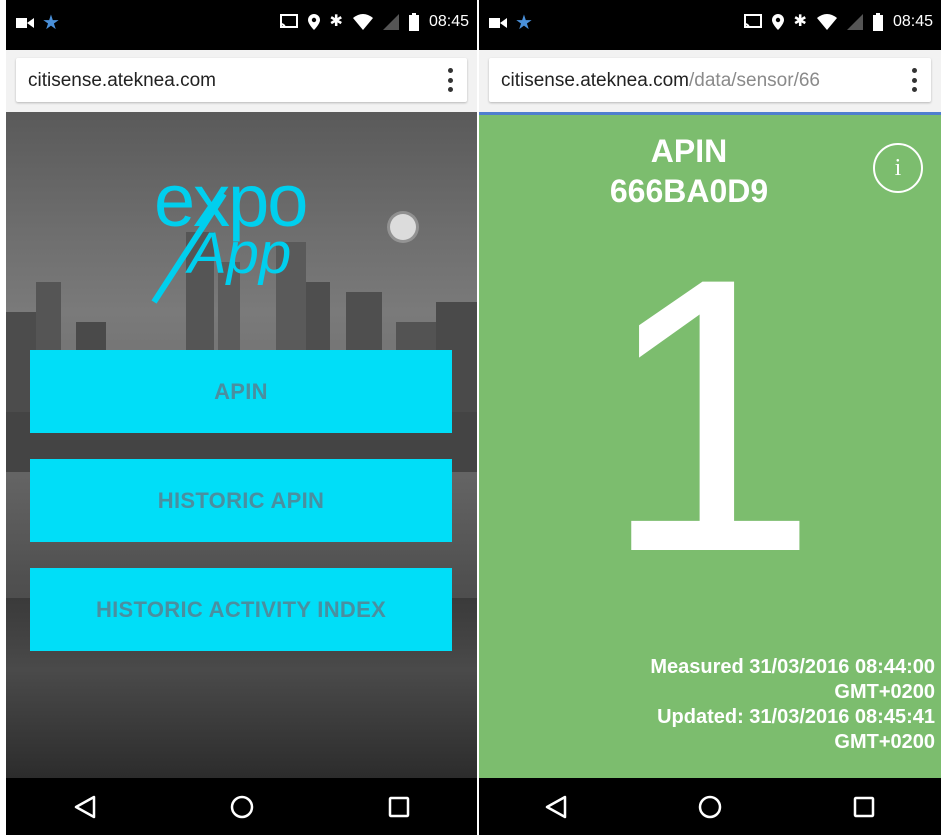  Describe the element at coordinates (796, 717) in the screenshot. I see `updated-timestamp: Updated: 31/03/2016 08:45:41` at that location.